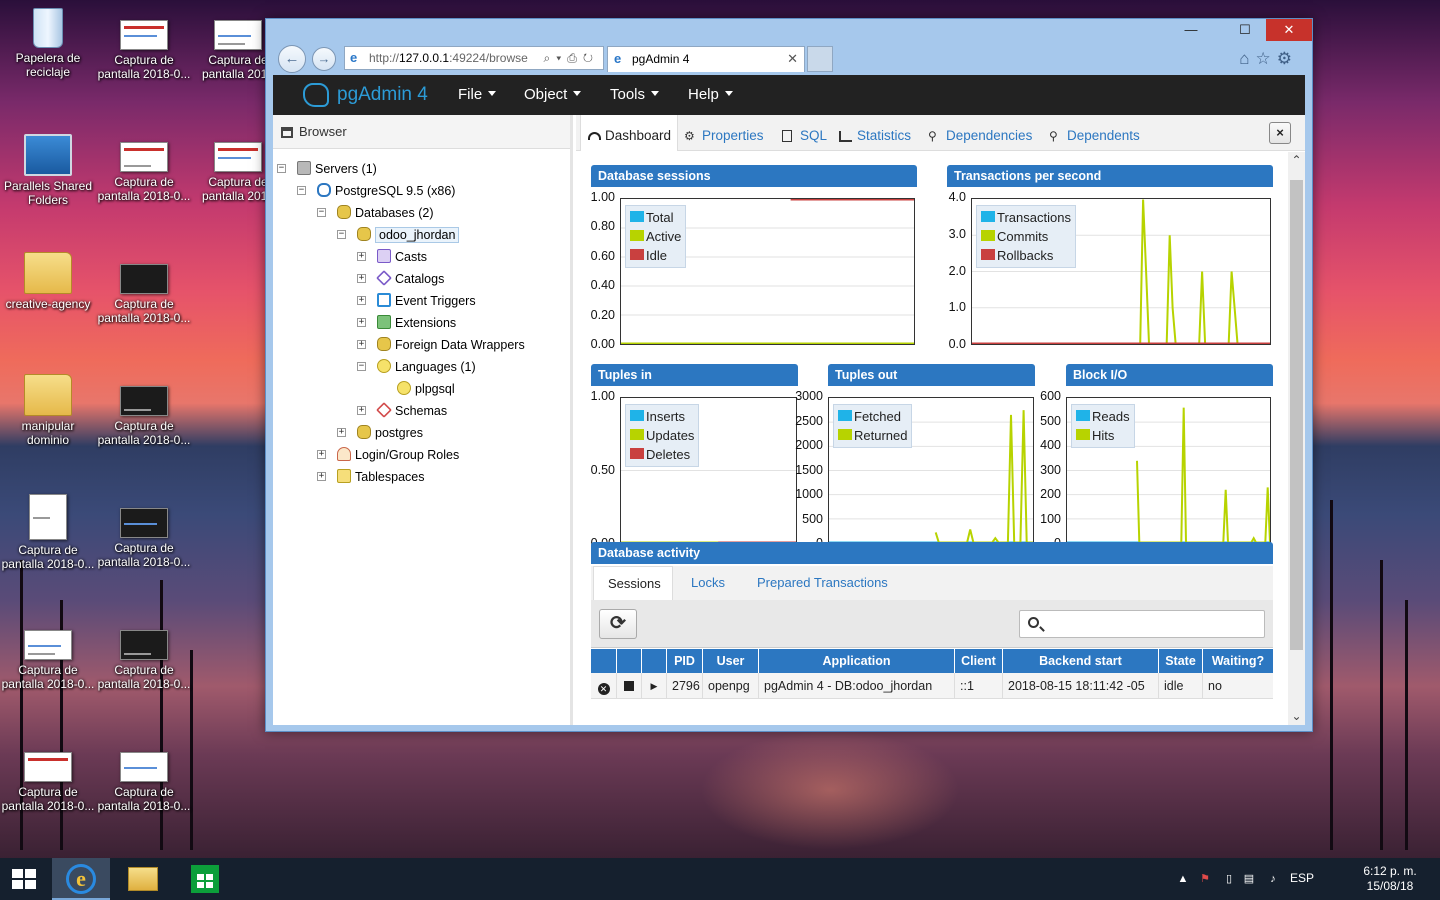 Image resolution: width=1440 pixels, height=900 pixels. I want to click on tree-item-login-group-roles: + Login/Group Roles, so click(388, 455).